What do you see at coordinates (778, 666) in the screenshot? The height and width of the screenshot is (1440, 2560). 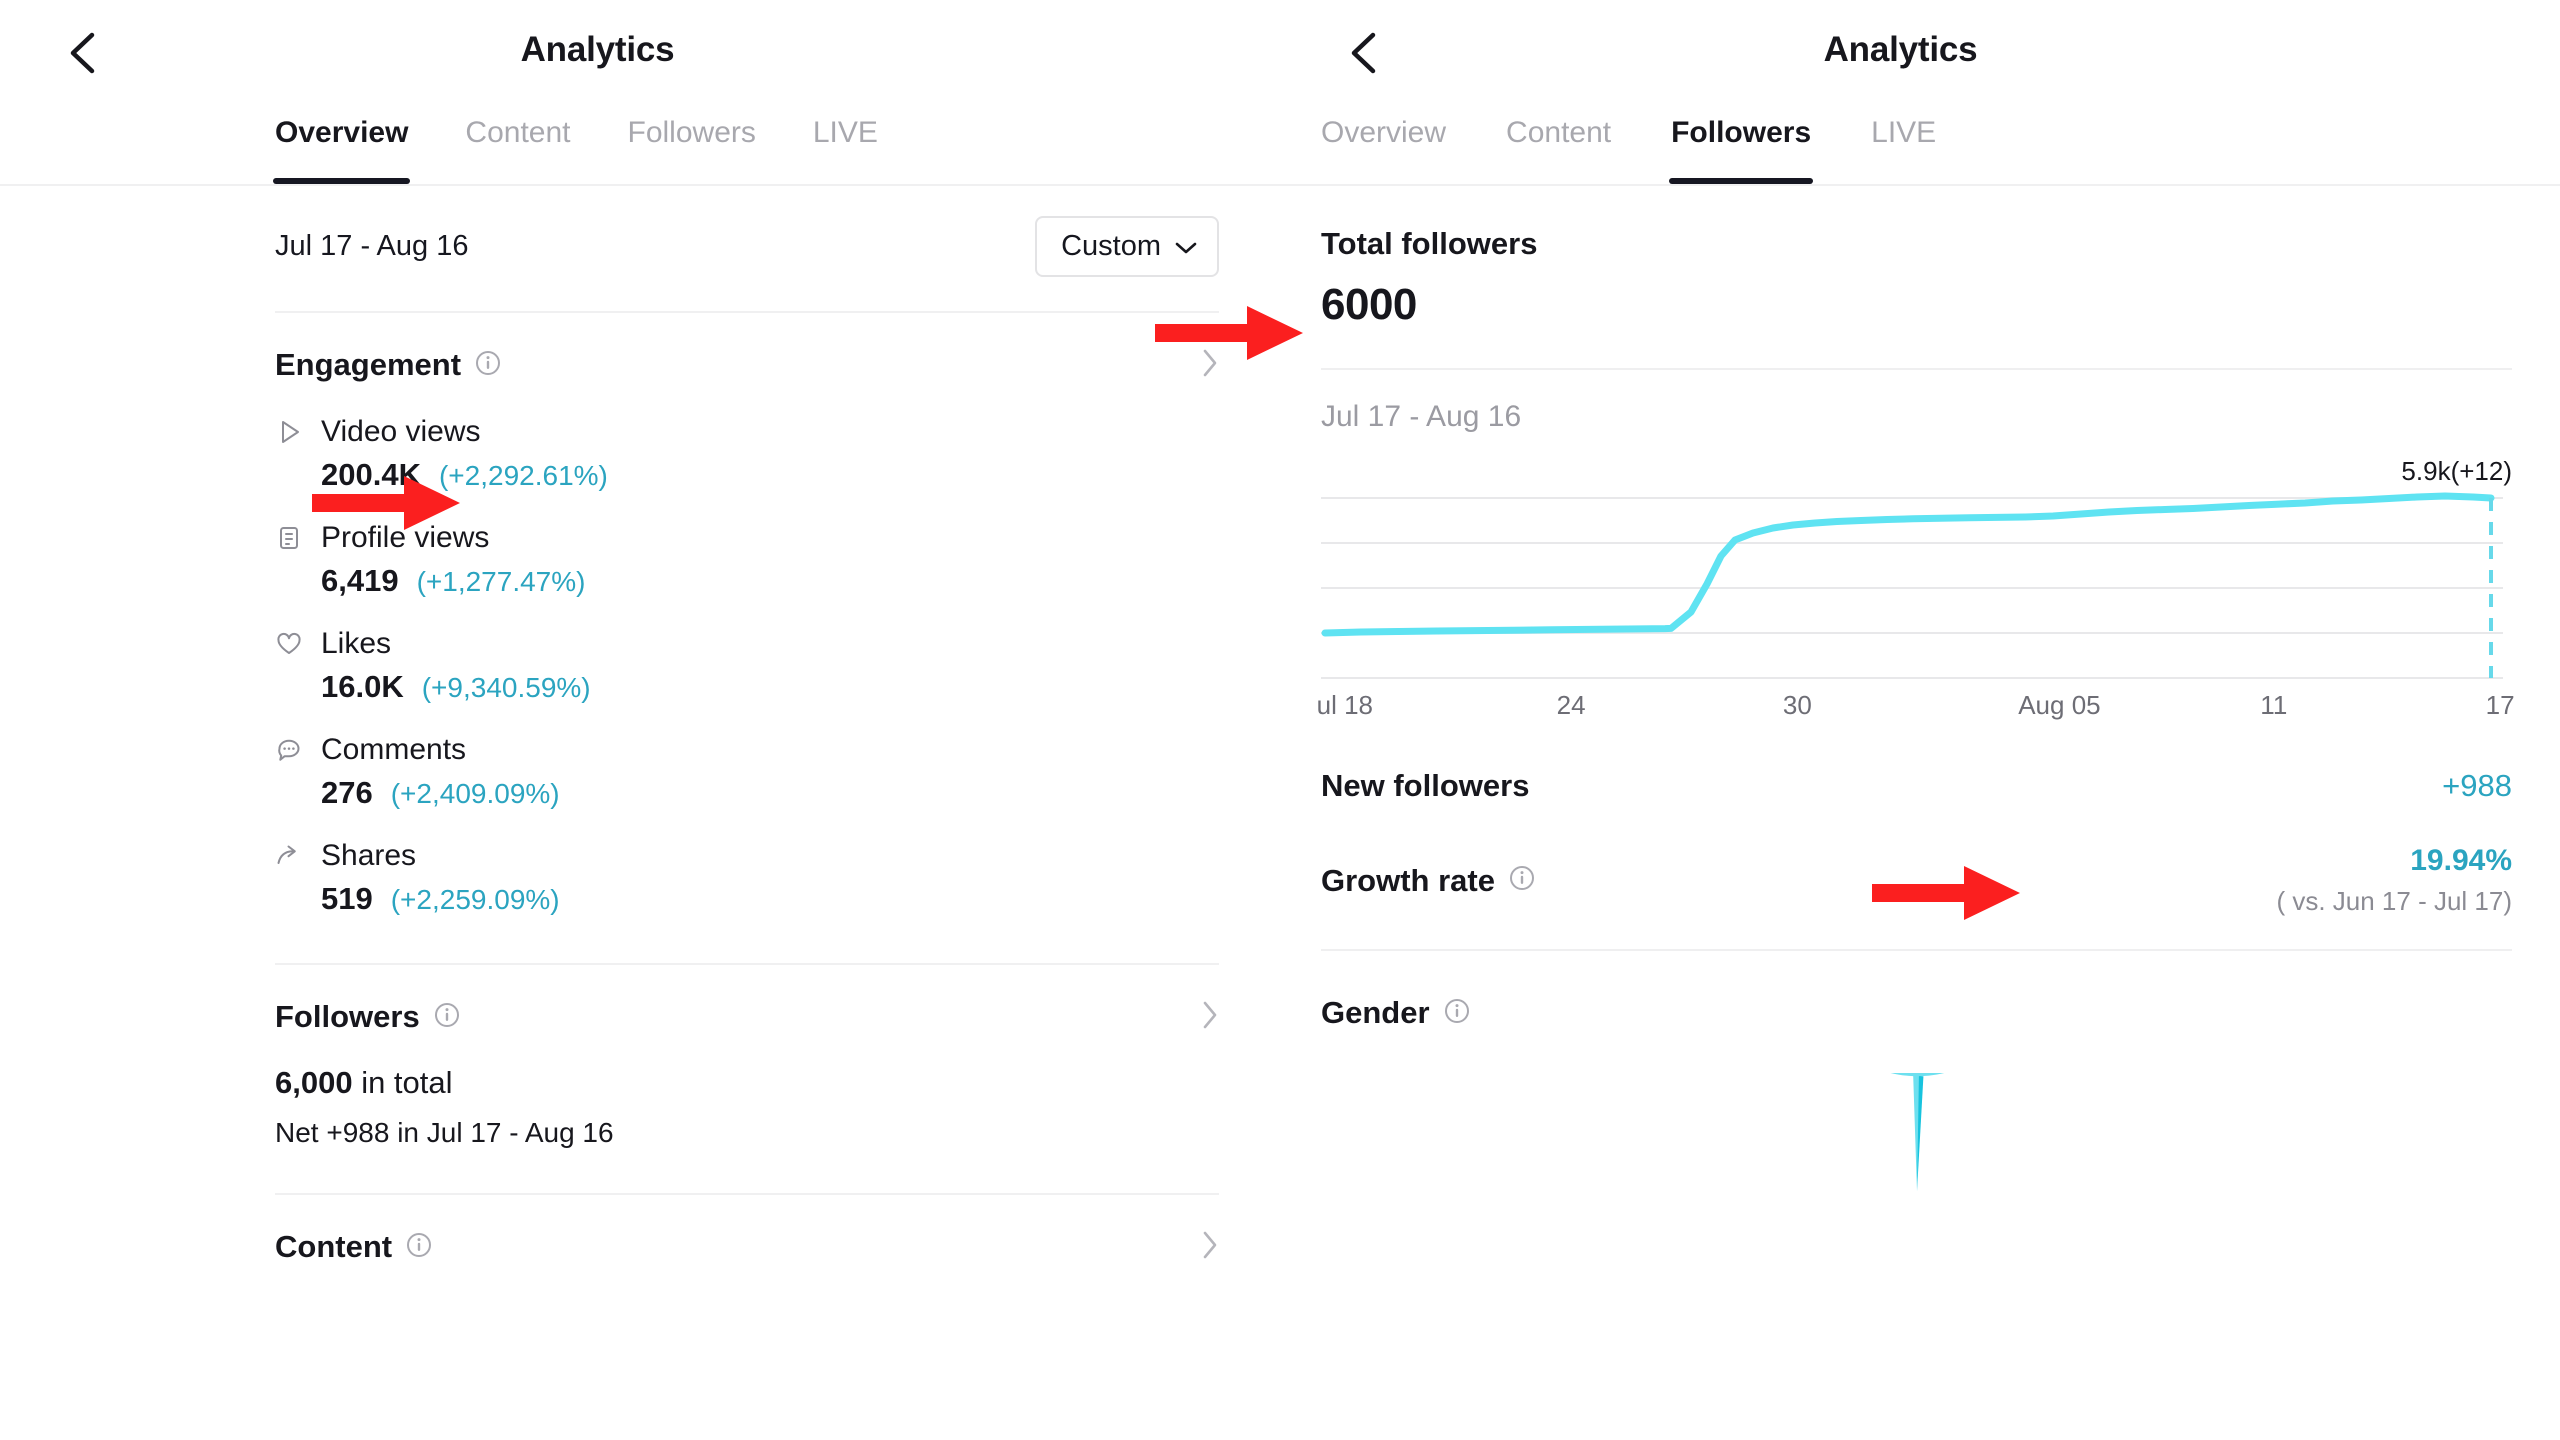 I see `metric-likes: Likes 16.0K (+9,340.59%)` at bounding box center [778, 666].